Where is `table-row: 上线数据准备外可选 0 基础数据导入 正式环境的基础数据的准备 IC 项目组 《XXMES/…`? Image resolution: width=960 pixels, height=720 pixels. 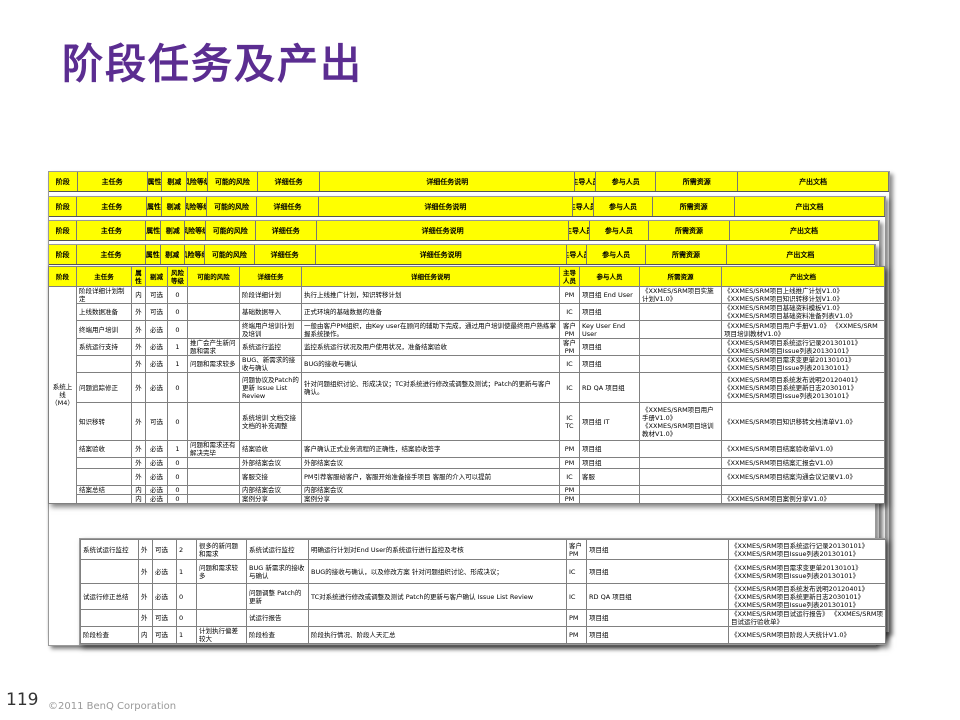
table-row: 上线数据准备外可选 0 基础数据导入 正式环境的基础数据的准备 IC 项目组 《XXMES/… is located at coordinates (467, 312).